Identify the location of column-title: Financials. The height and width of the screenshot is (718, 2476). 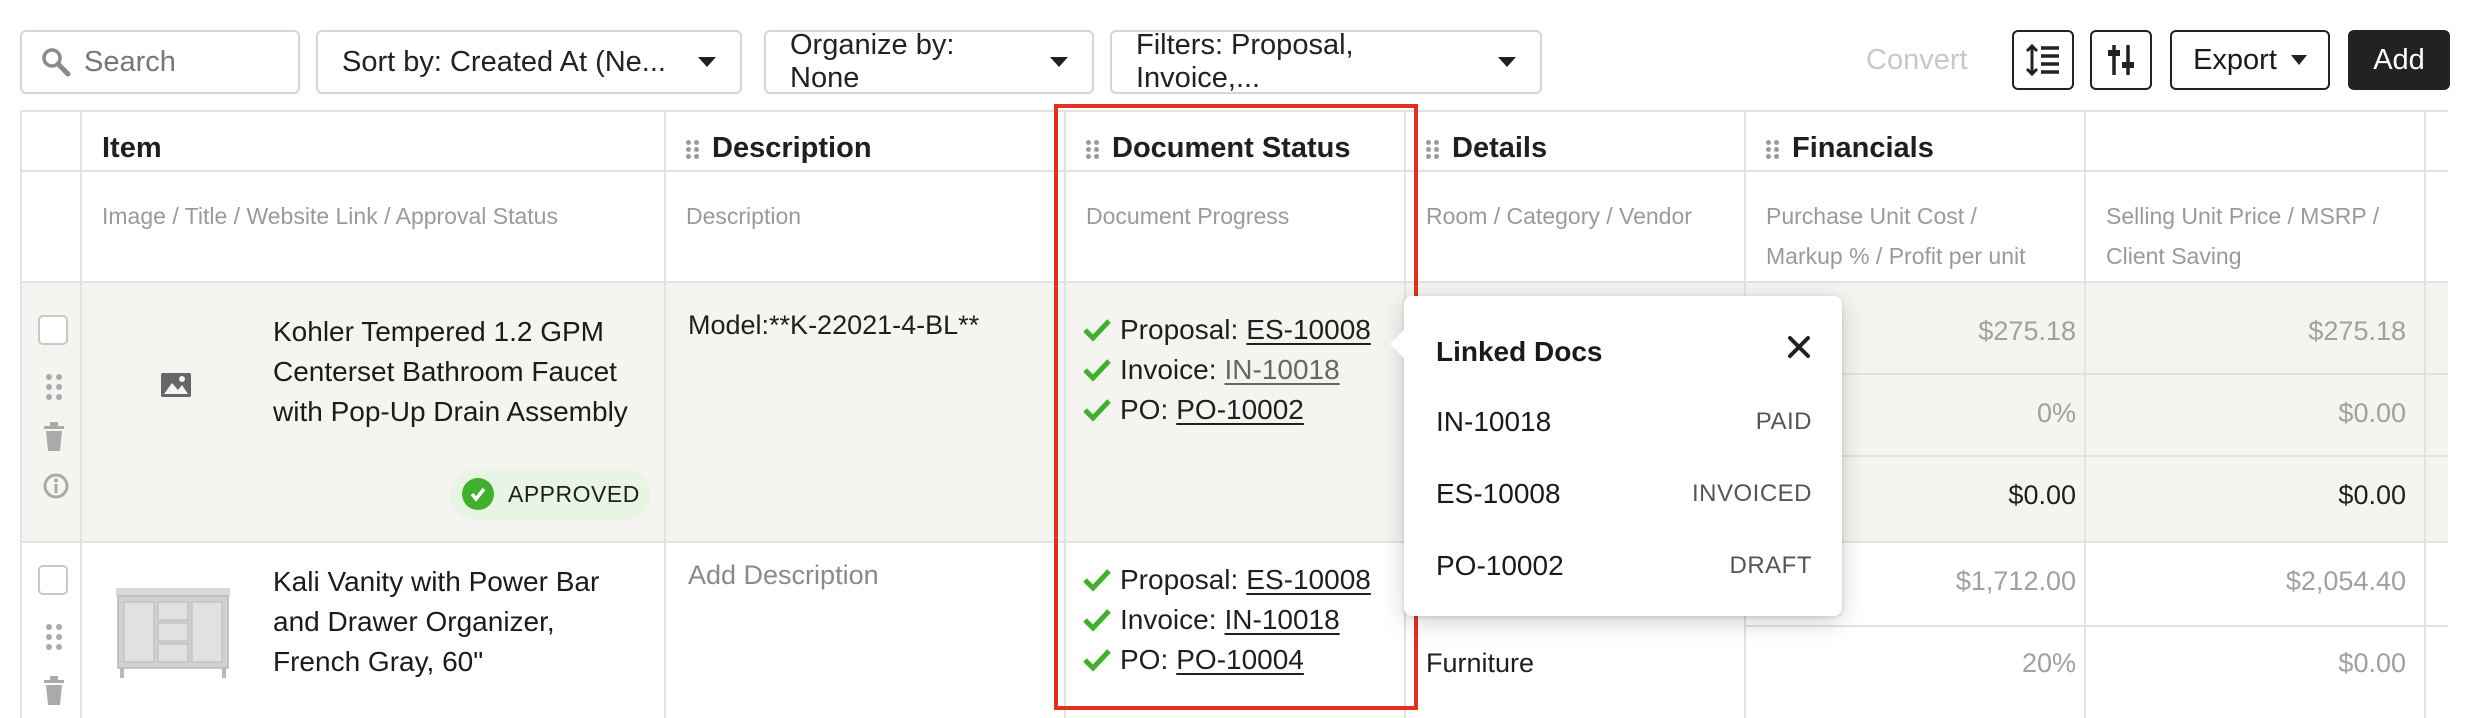
(1863, 148).